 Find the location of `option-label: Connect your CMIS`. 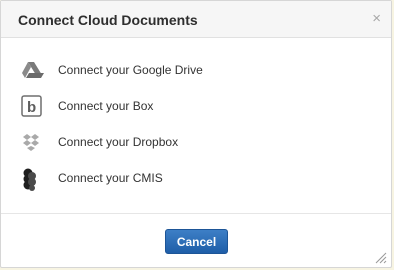

option-label: Connect your CMIS is located at coordinates (110, 178).